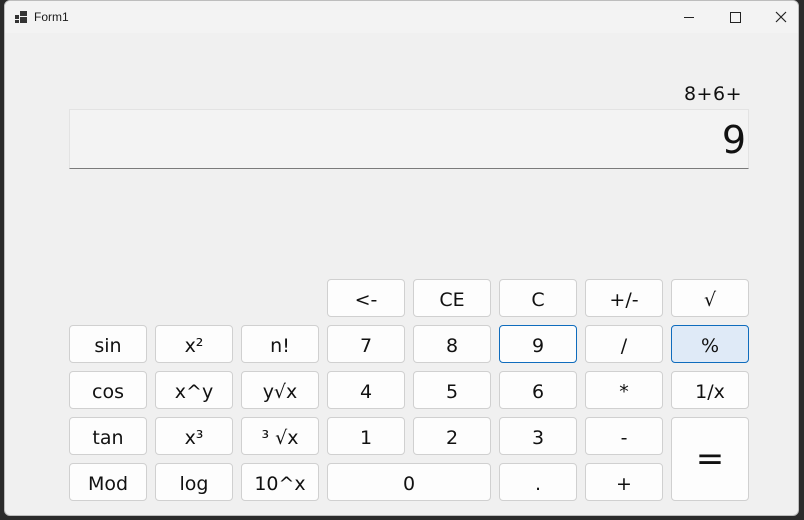  I want to click on sin-button: sin, so click(108, 344).